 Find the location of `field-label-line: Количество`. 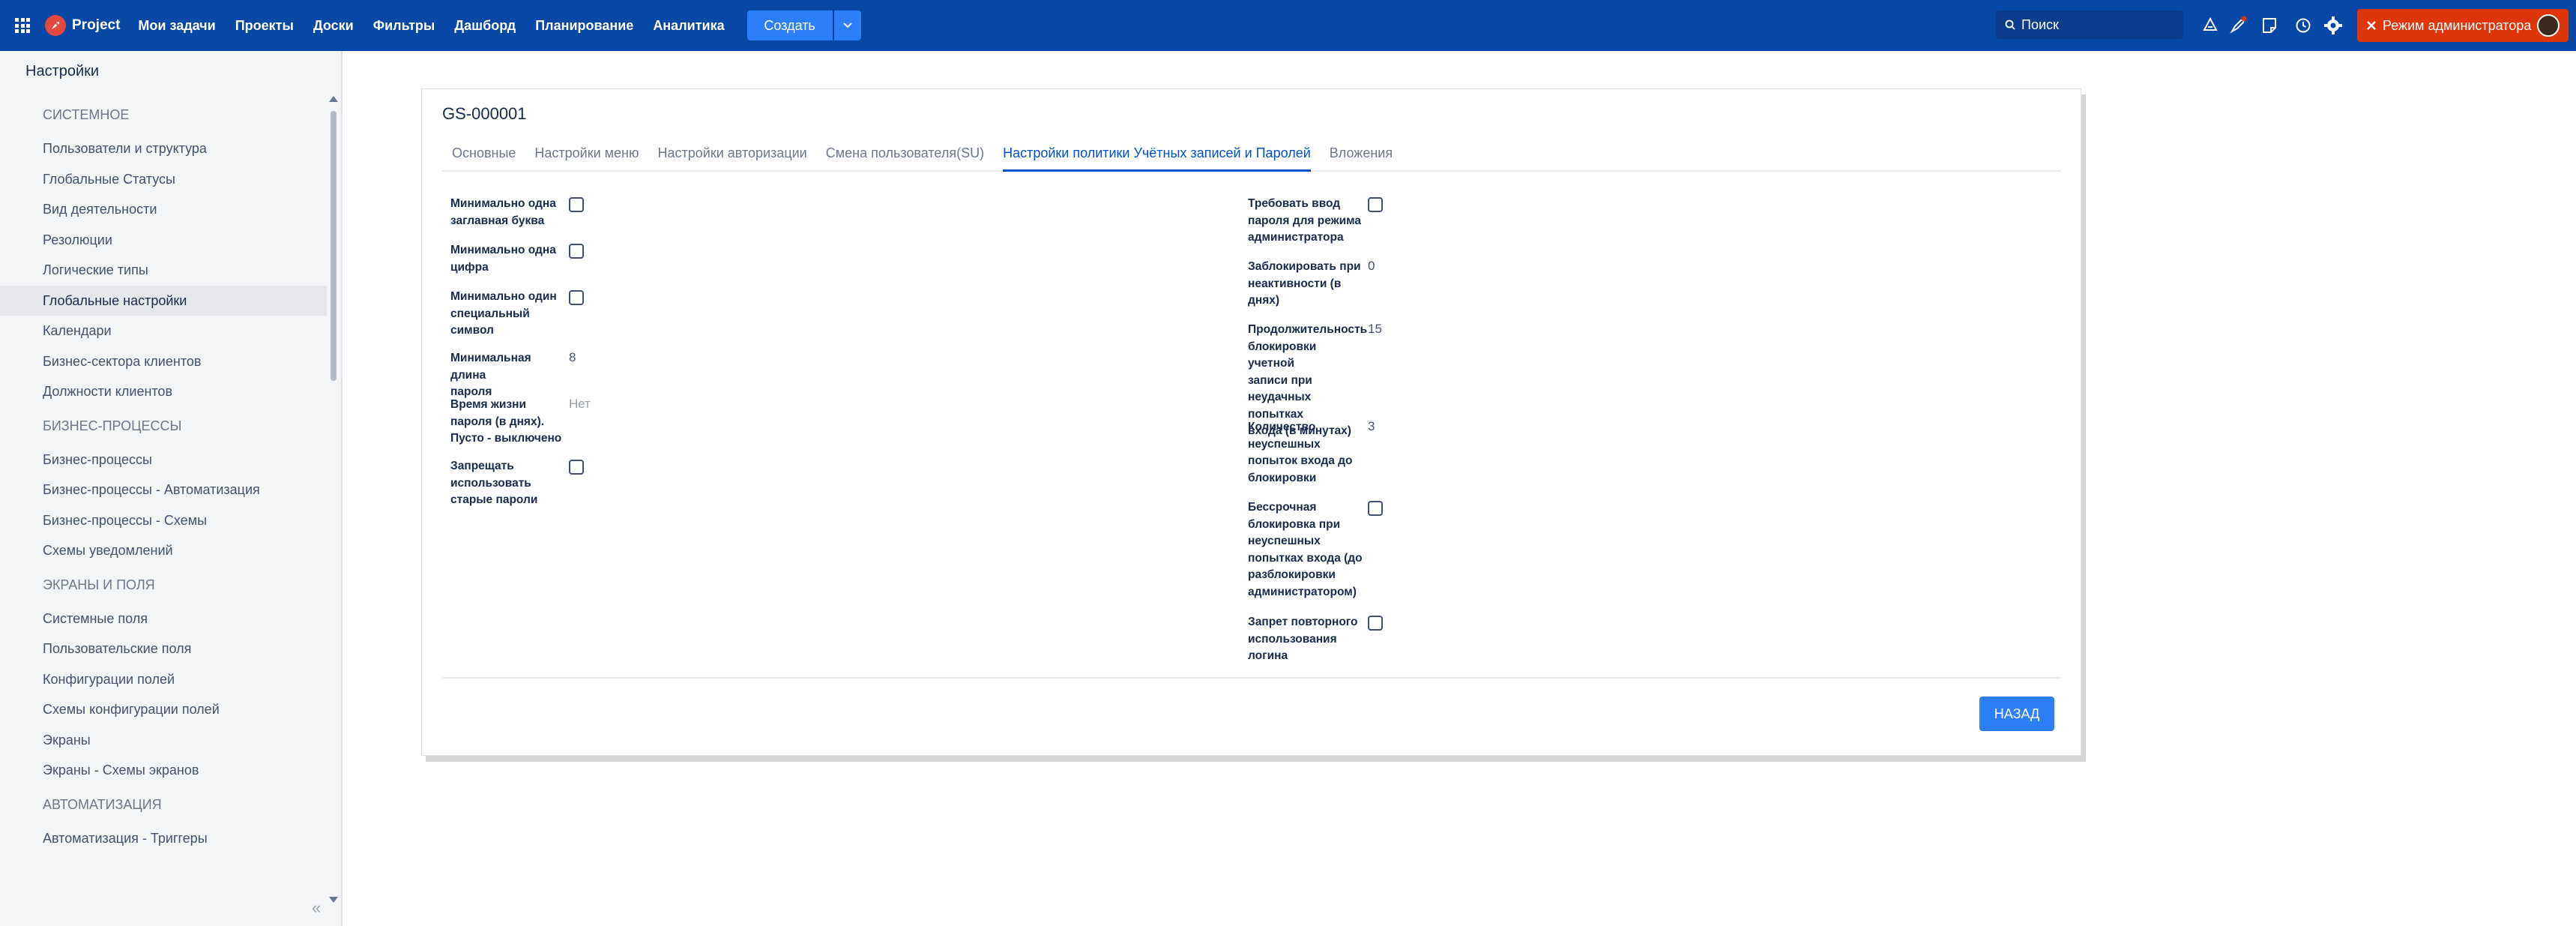

field-label-line: Количество is located at coordinates (1282, 427).